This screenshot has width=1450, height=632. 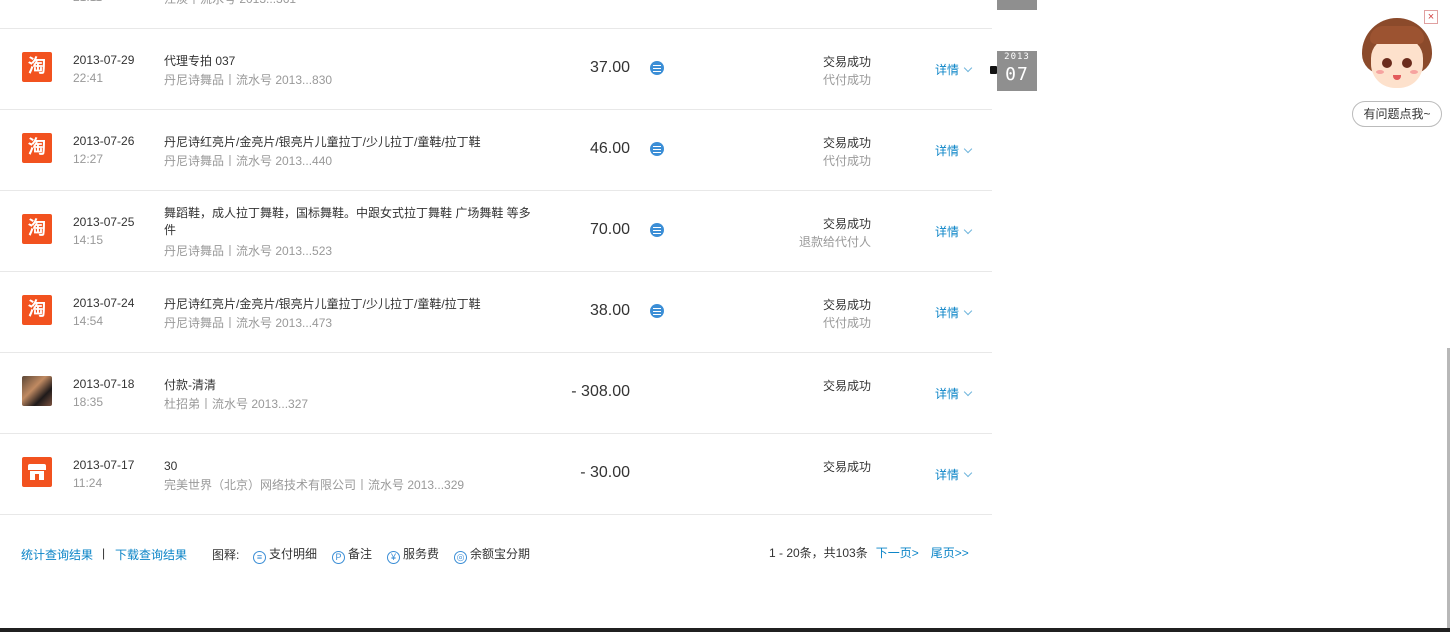 I want to click on transaction-amount: 37.00, so click(x=609, y=67).